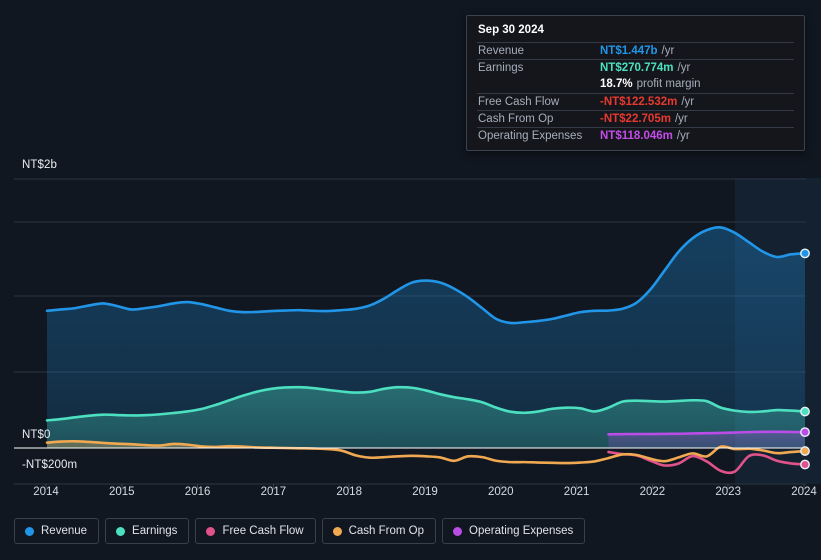 This screenshot has height=560, width=821. What do you see at coordinates (576, 492) in the screenshot?
I see `x-axis-tick-2021: 2021` at bounding box center [576, 492].